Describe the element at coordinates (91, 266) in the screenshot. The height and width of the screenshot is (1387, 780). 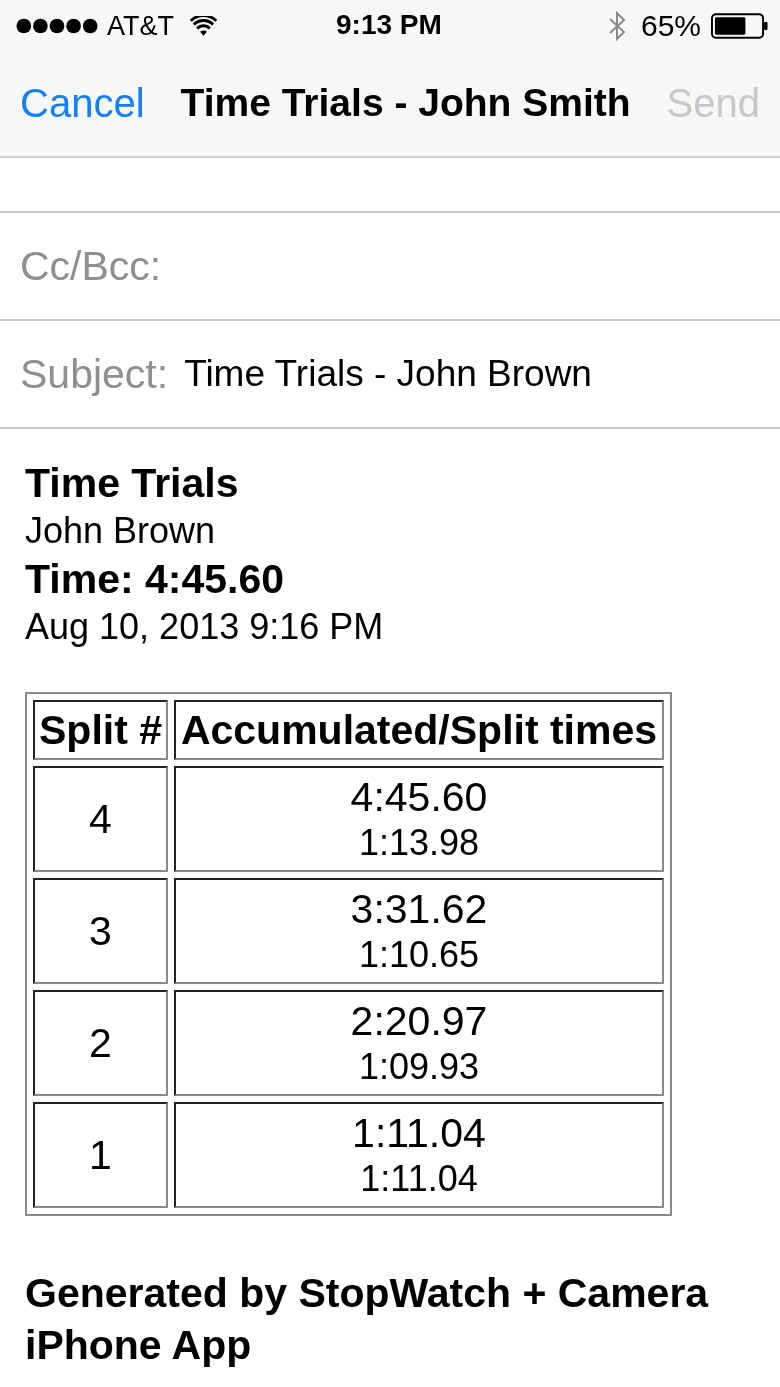
I see `field-label: Cc/Bcc:` at that location.